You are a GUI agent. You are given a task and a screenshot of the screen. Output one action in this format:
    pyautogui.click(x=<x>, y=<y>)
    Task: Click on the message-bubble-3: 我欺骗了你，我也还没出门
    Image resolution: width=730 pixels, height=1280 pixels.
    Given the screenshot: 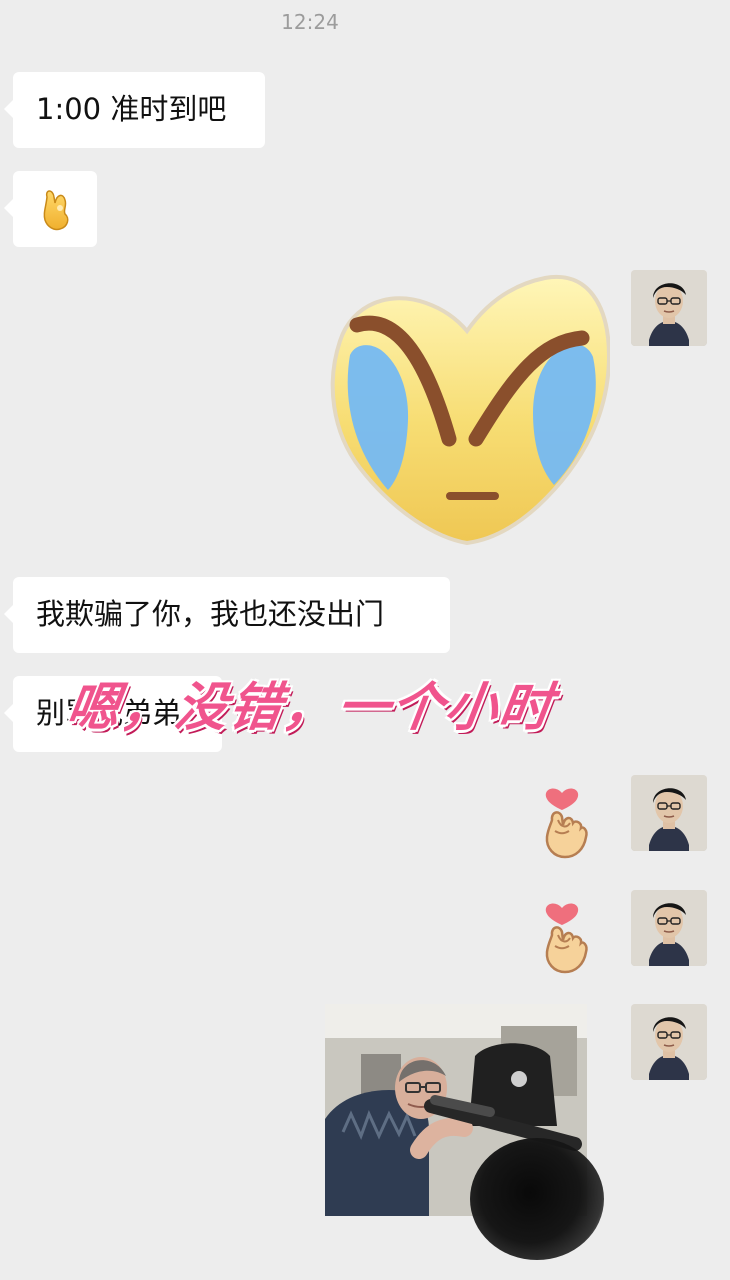 What is the action you would take?
    pyautogui.click(x=227, y=615)
    